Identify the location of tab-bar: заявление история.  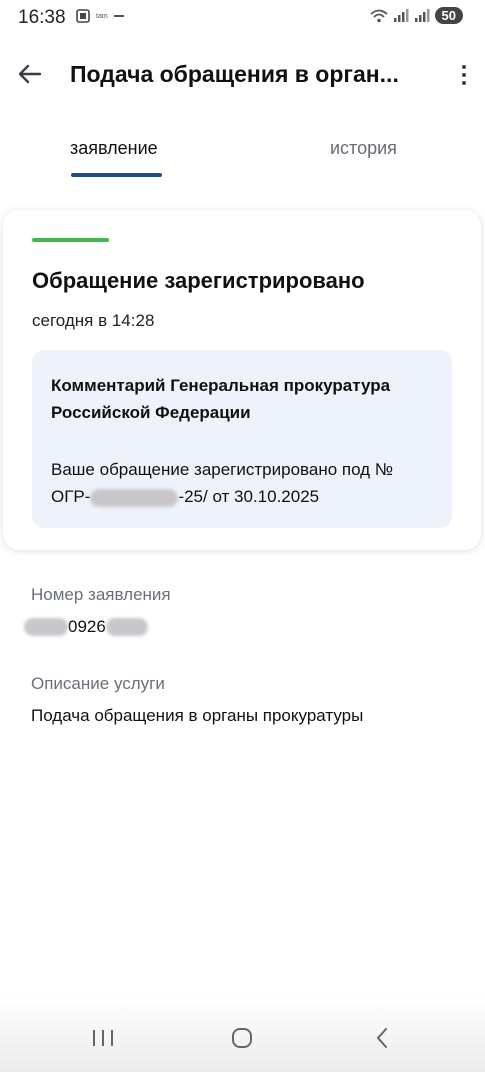
(242, 155).